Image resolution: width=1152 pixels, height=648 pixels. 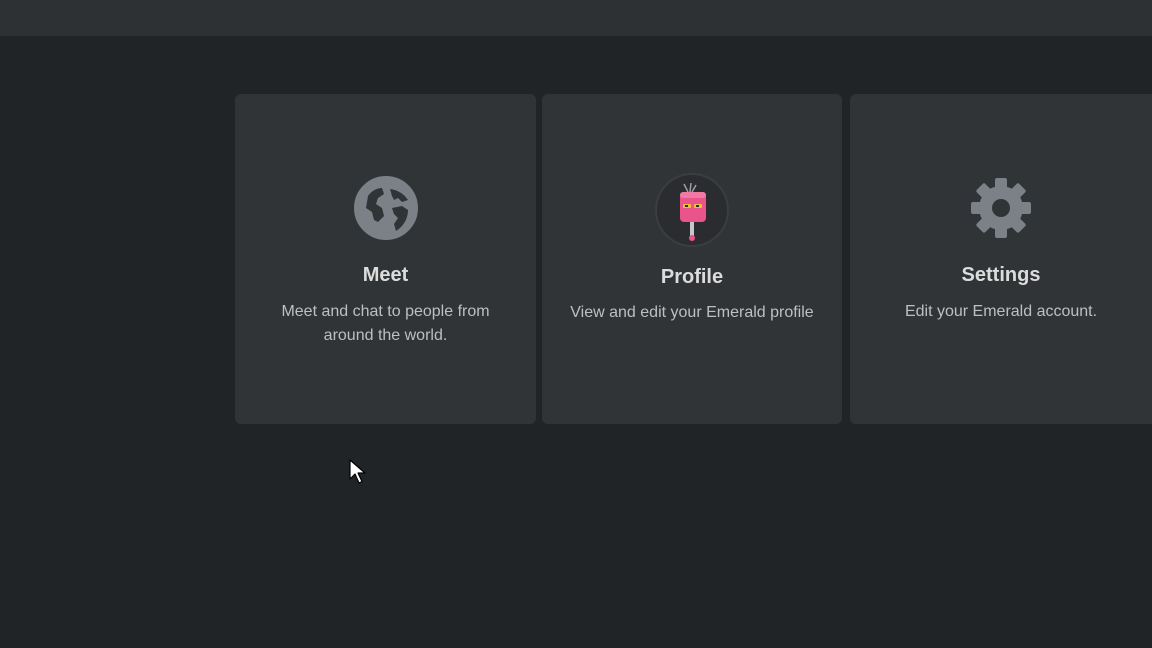 I want to click on globe-icon, so click(x=385, y=208).